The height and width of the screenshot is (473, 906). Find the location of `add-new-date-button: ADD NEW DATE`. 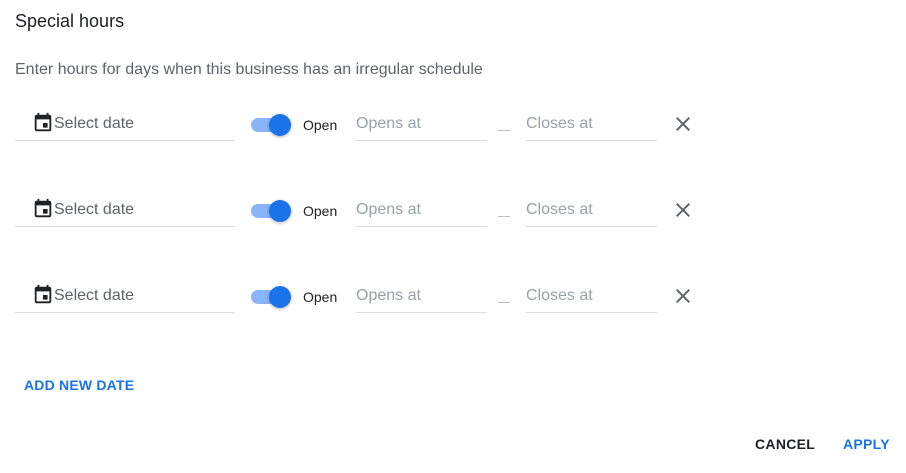

add-new-date-button: ADD NEW DATE is located at coordinates (79, 385).